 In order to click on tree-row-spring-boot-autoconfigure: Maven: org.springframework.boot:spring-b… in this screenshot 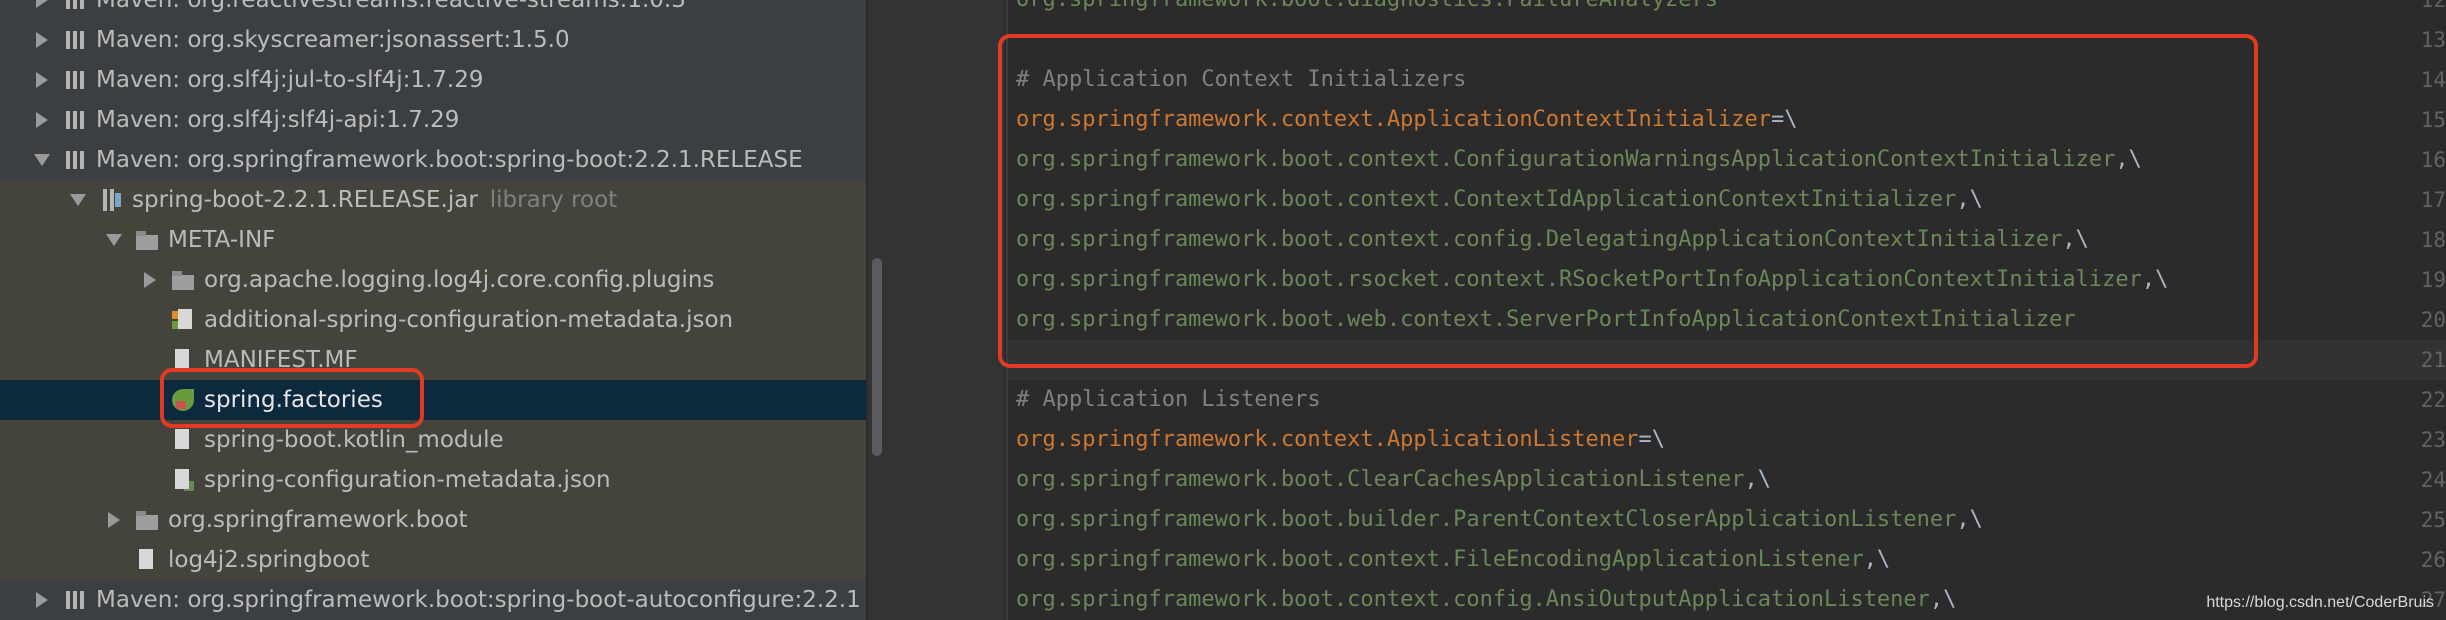, I will do `click(433, 600)`.